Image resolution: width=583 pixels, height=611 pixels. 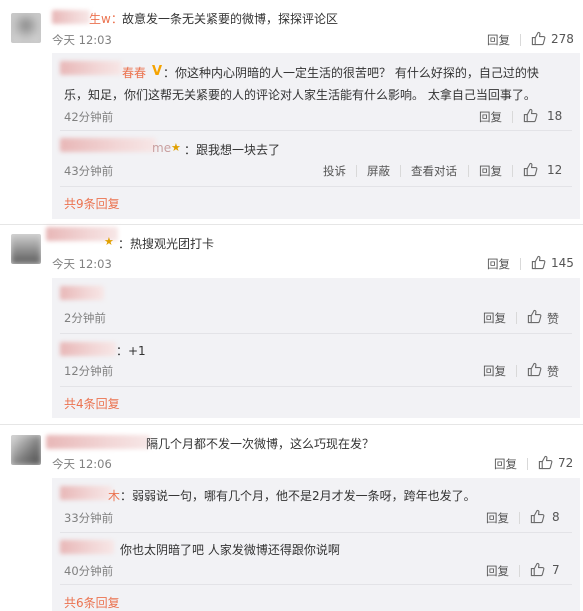 What do you see at coordinates (334, 171) in the screenshot?
I see `report-button: 投诉` at bounding box center [334, 171].